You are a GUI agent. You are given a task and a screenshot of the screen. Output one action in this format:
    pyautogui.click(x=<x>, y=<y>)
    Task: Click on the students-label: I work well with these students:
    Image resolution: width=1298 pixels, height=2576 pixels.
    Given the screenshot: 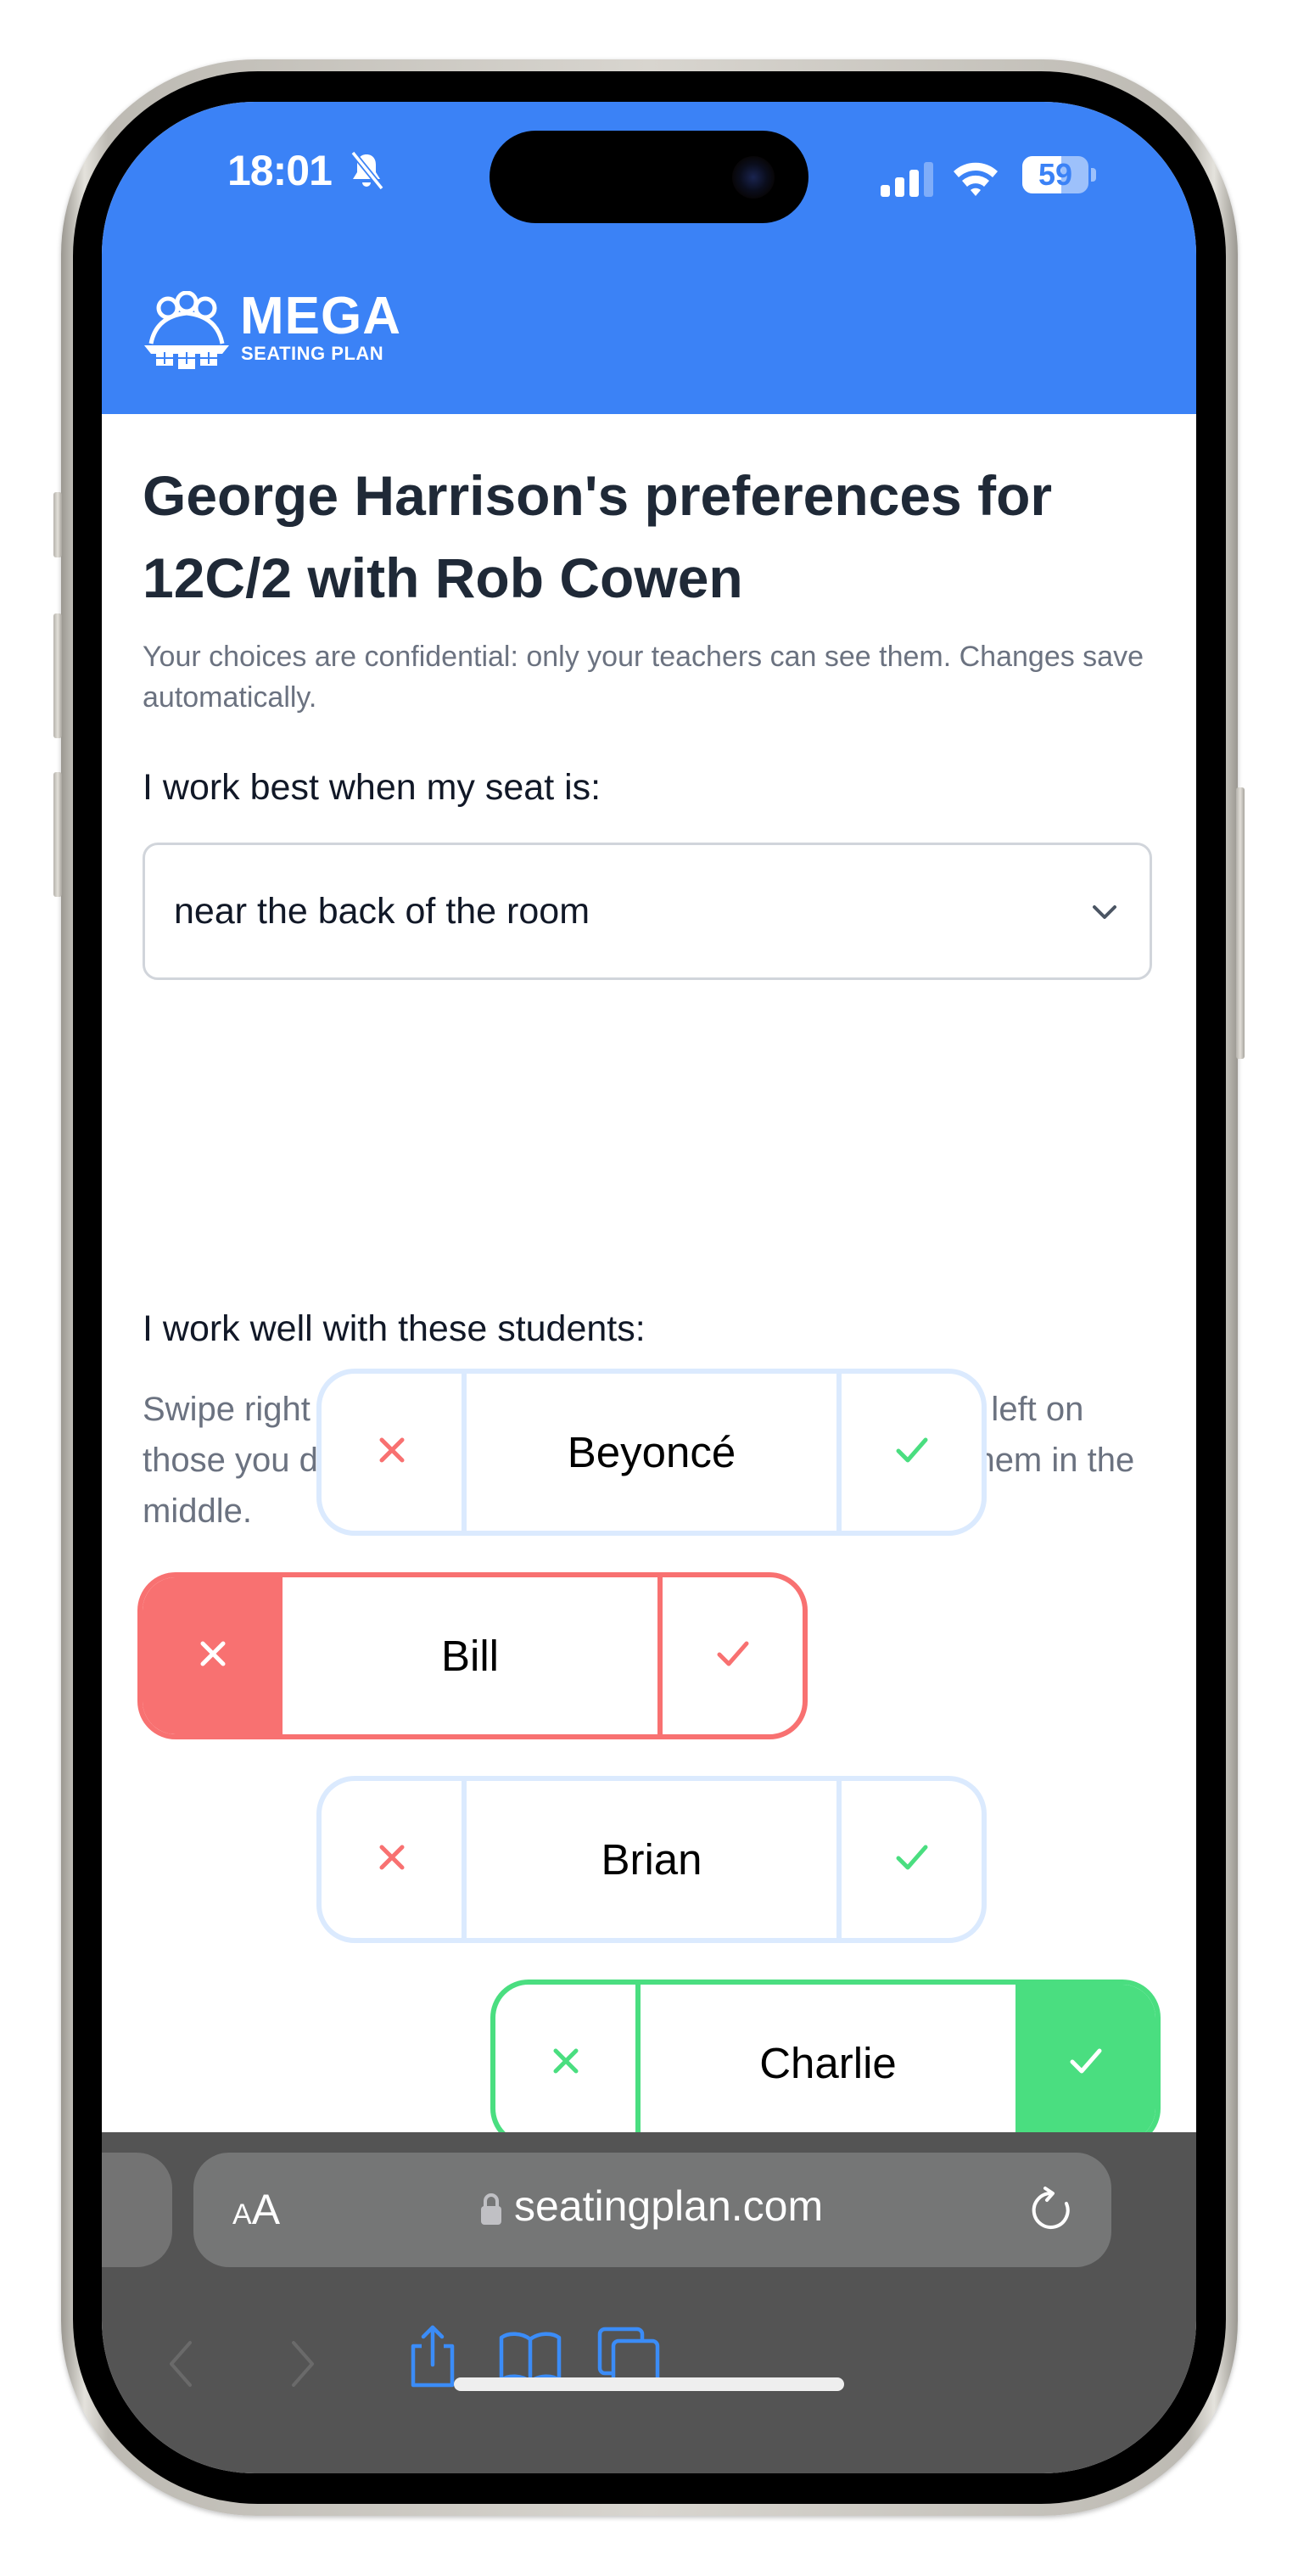 What is the action you would take?
    pyautogui.click(x=394, y=1328)
    